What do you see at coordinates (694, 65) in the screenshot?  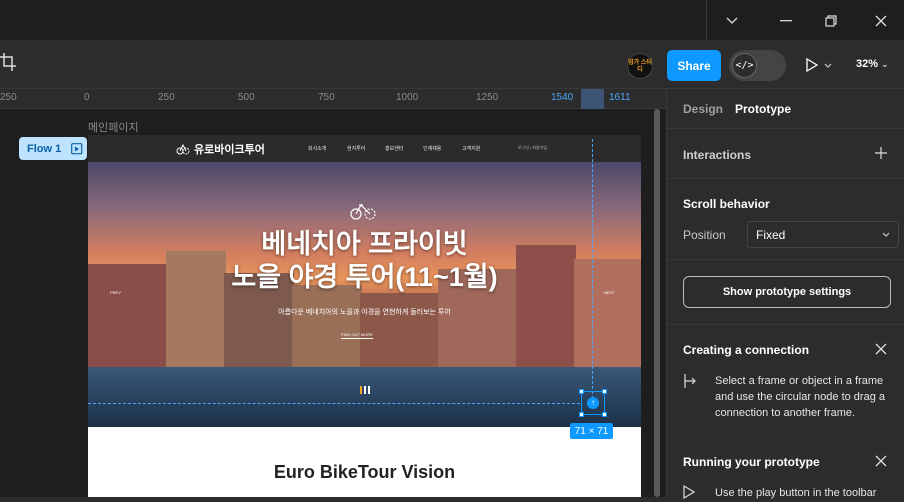 I see `share-button: Share` at bounding box center [694, 65].